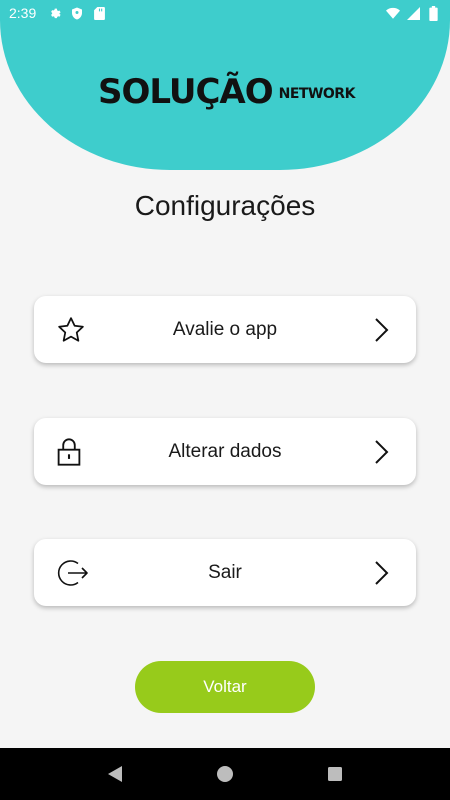 The height and width of the screenshot is (800, 450). Describe the element at coordinates (317, 94) in the screenshot. I see `logo-sub-text: NETWORK` at that location.